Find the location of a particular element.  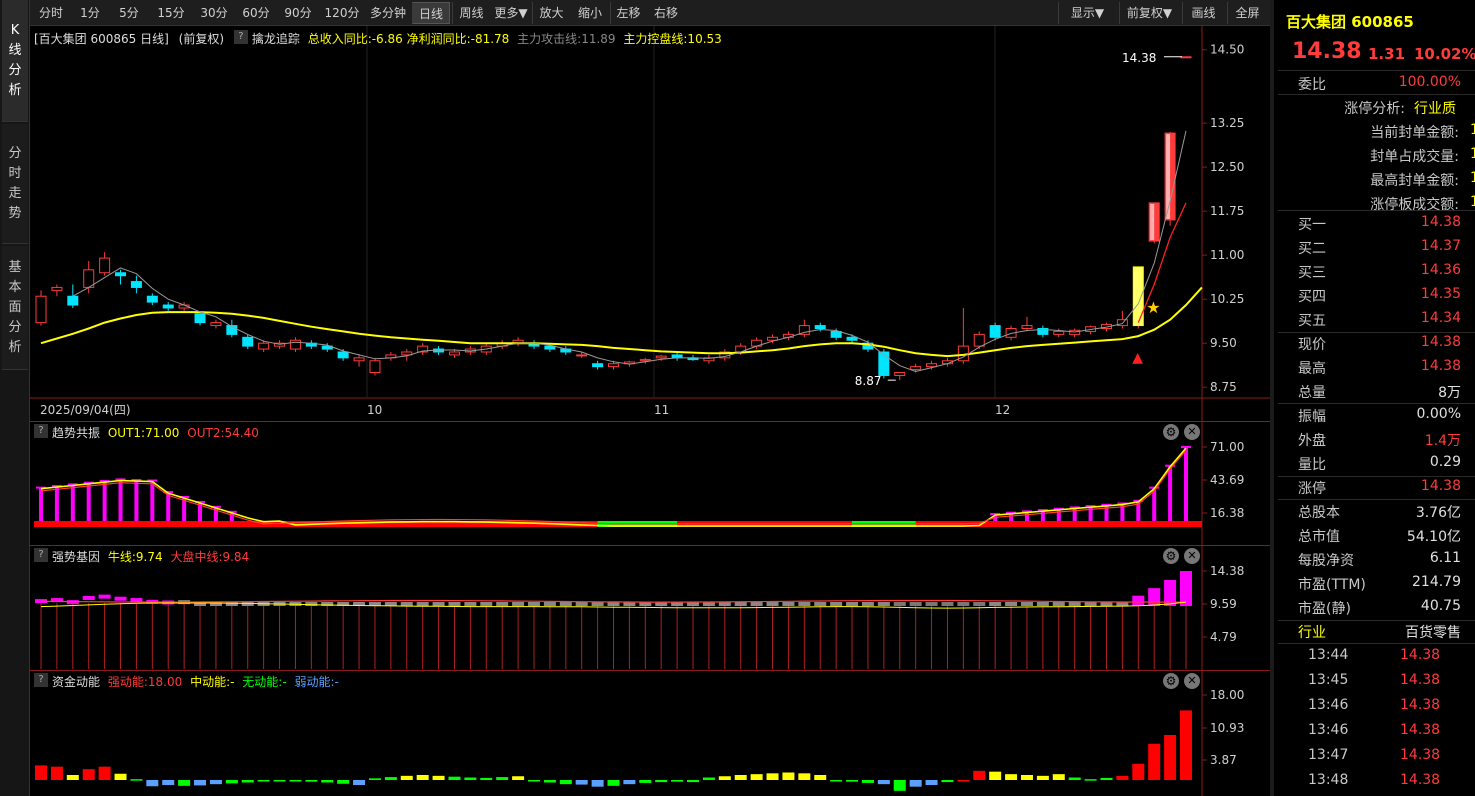

price-tick-label: 13.25 is located at coordinates (1227, 123).